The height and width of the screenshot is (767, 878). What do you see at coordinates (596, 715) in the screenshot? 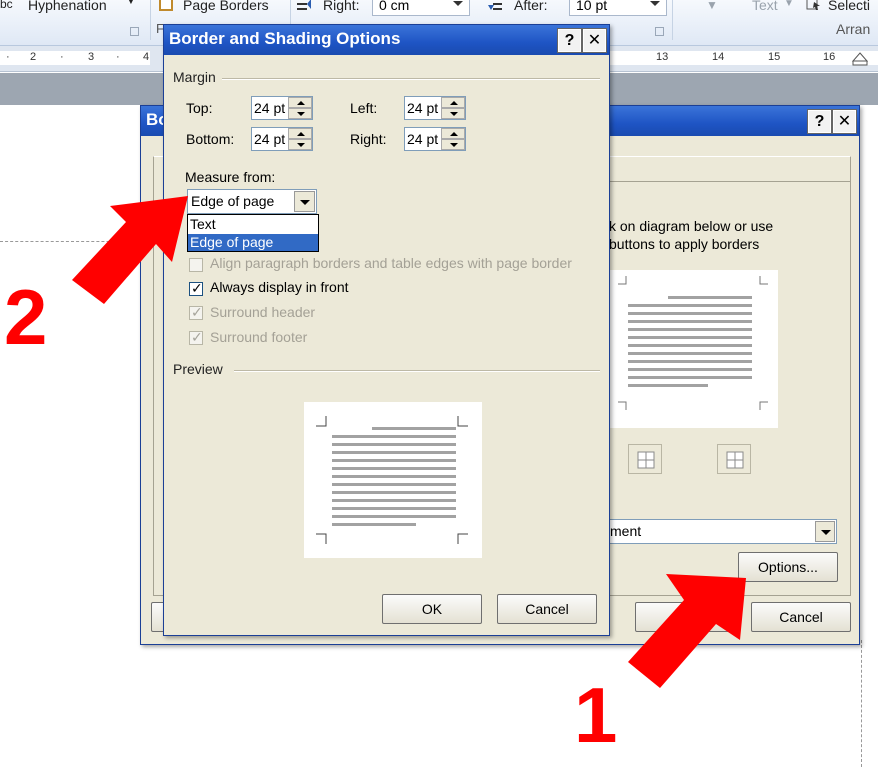
I see `step-1-number: 1` at bounding box center [596, 715].